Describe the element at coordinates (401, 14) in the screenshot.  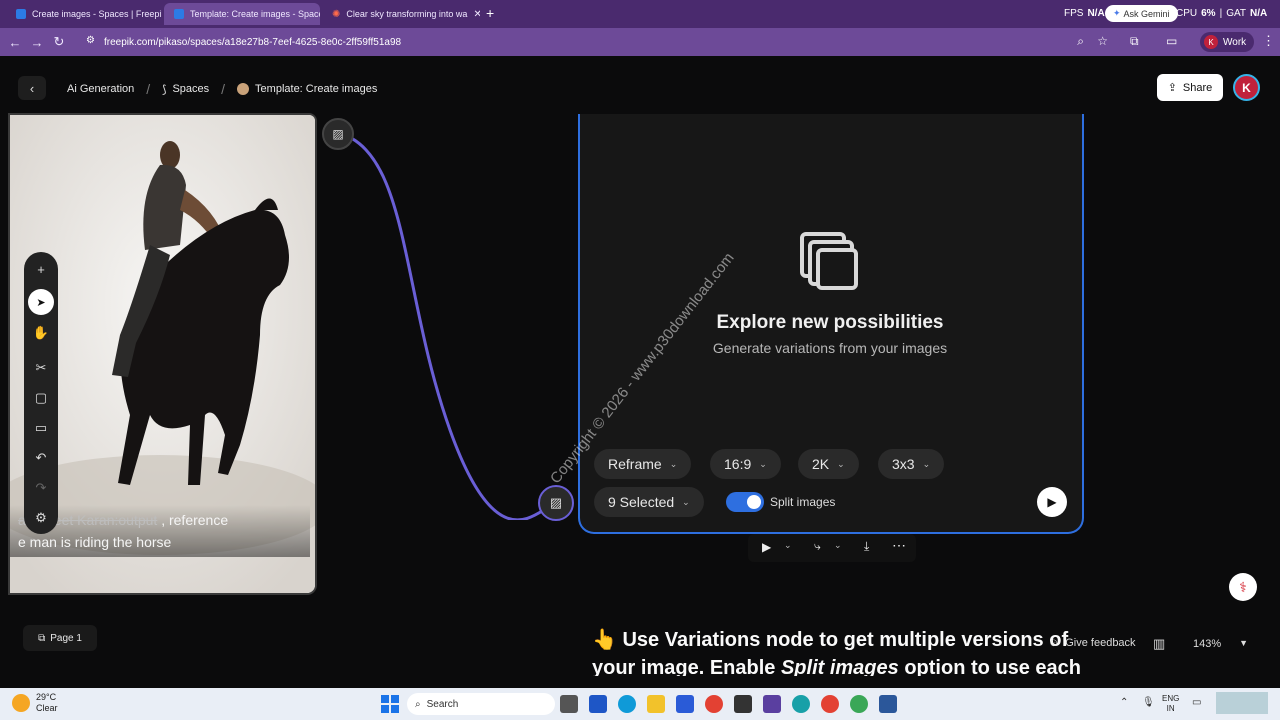
I see `tab-clear-sky: ✺ Clear sky transforming into wa ✕` at that location.